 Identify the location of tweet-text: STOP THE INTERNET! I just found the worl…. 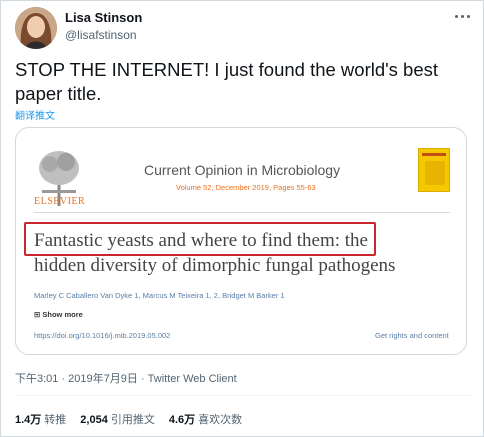
(227, 81).